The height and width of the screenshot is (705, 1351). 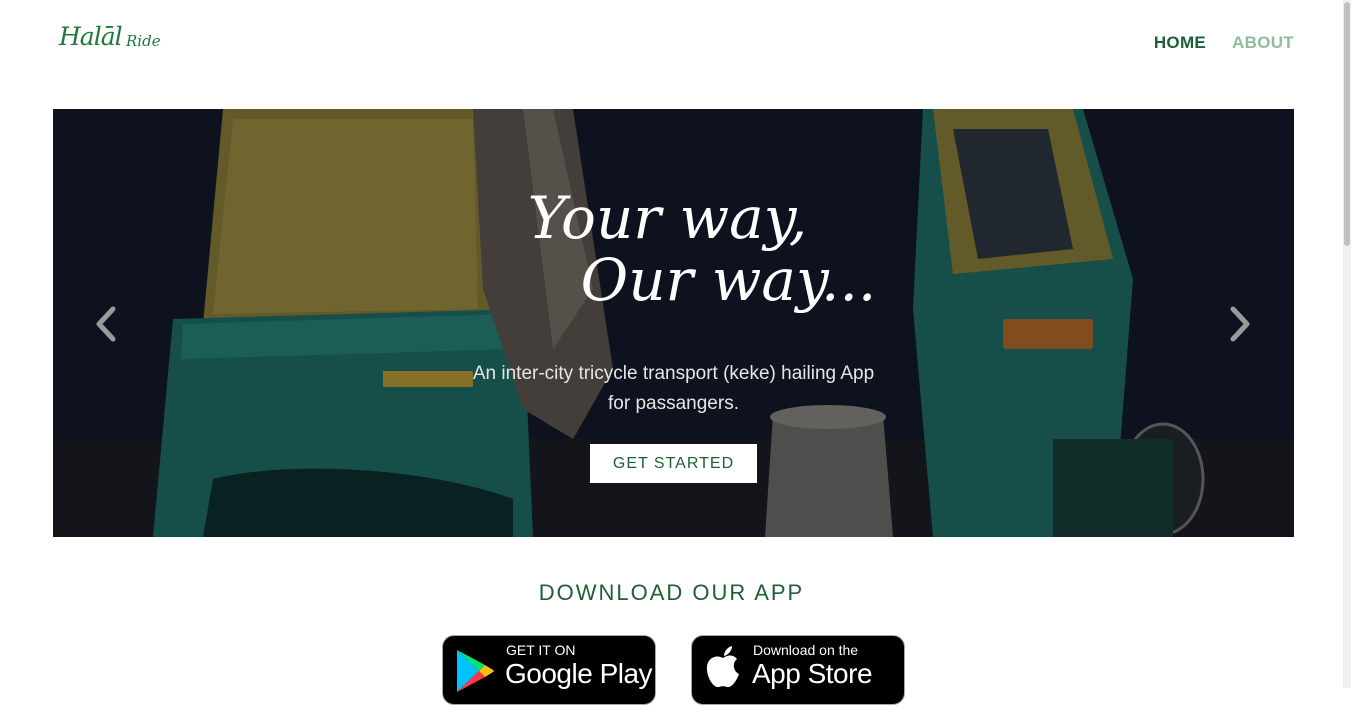 What do you see at coordinates (475, 671) in the screenshot?
I see `google-play-icon` at bounding box center [475, 671].